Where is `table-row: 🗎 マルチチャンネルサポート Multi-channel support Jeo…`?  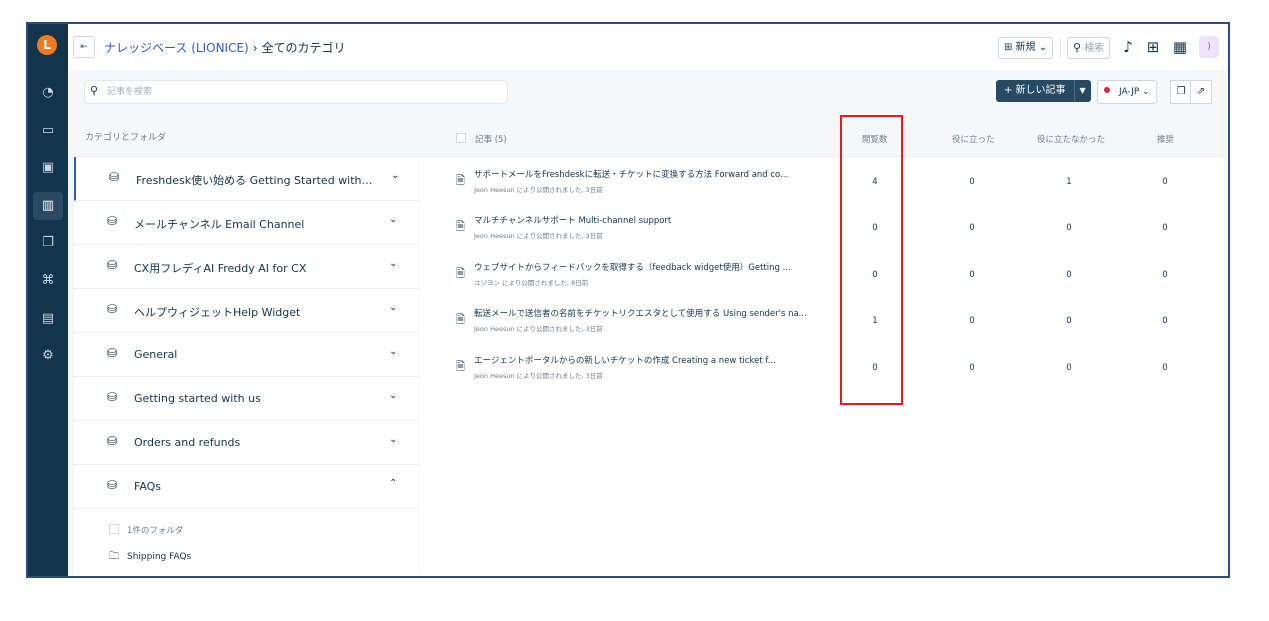 table-row: 🗎 マルチチャンネルサポート Multi-channel support Jeo… is located at coordinates (822, 226).